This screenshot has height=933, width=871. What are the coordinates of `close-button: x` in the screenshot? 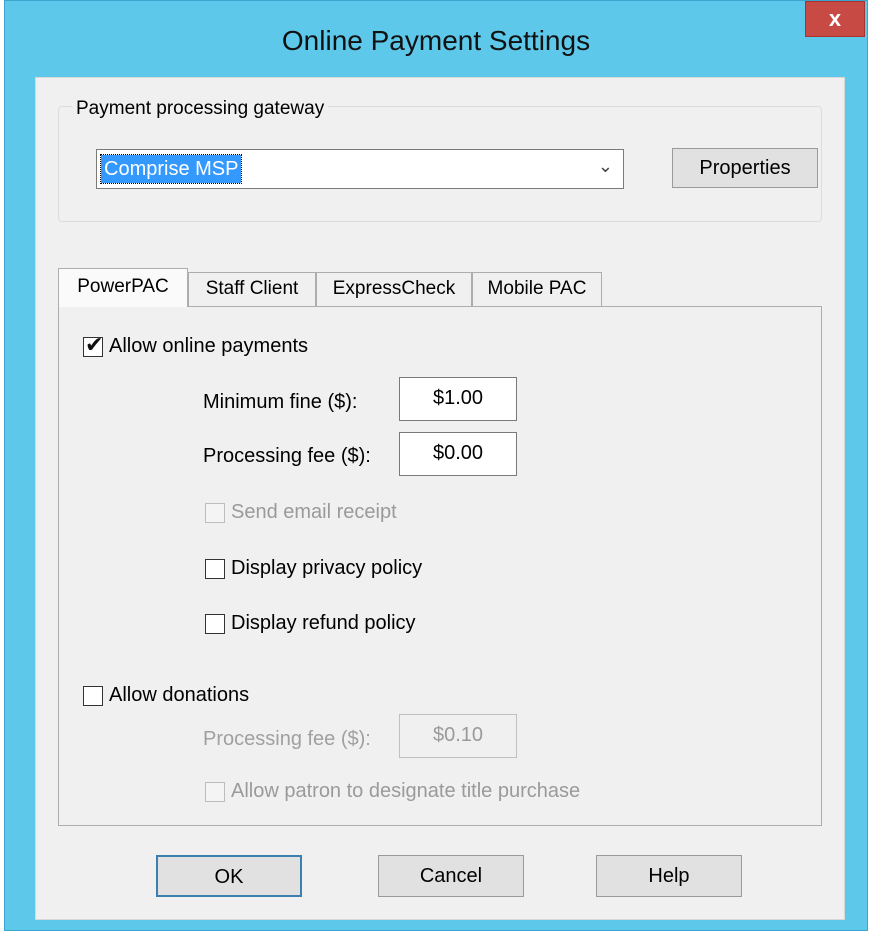 It's located at (835, 19).